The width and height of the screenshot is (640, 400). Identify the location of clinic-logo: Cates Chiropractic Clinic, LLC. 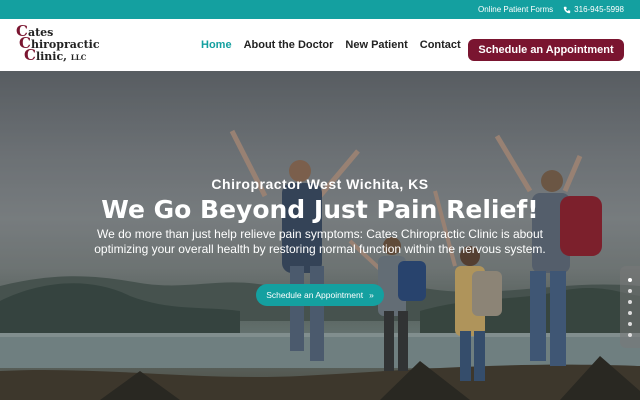
(58, 44).